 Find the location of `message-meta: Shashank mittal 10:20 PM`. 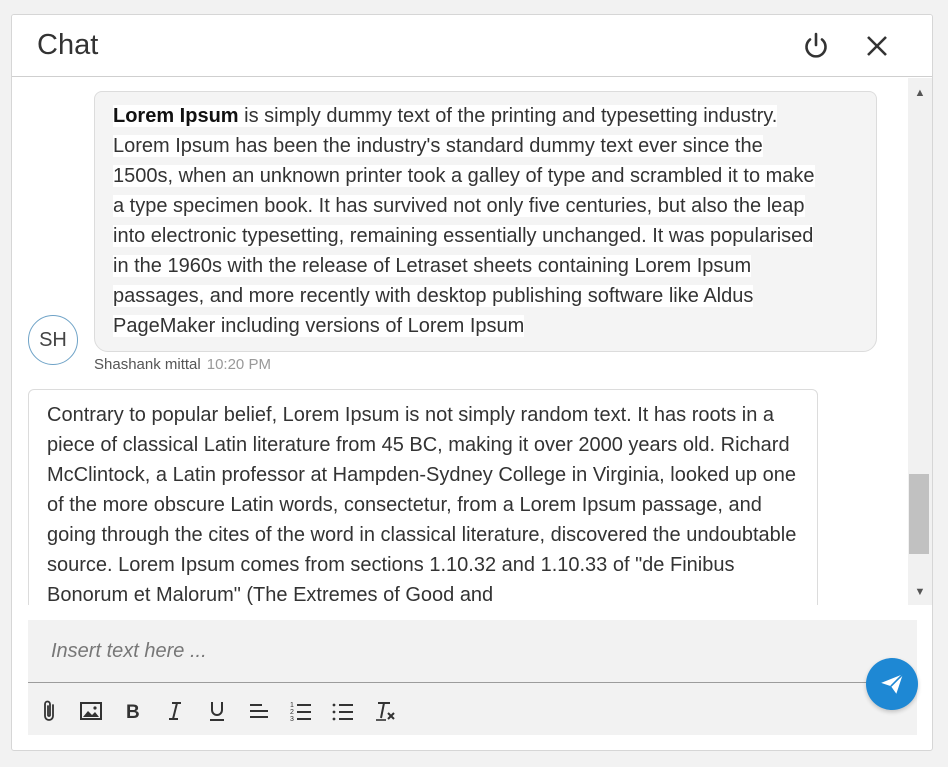

message-meta: Shashank mittal 10:20 PM is located at coordinates (182, 364).